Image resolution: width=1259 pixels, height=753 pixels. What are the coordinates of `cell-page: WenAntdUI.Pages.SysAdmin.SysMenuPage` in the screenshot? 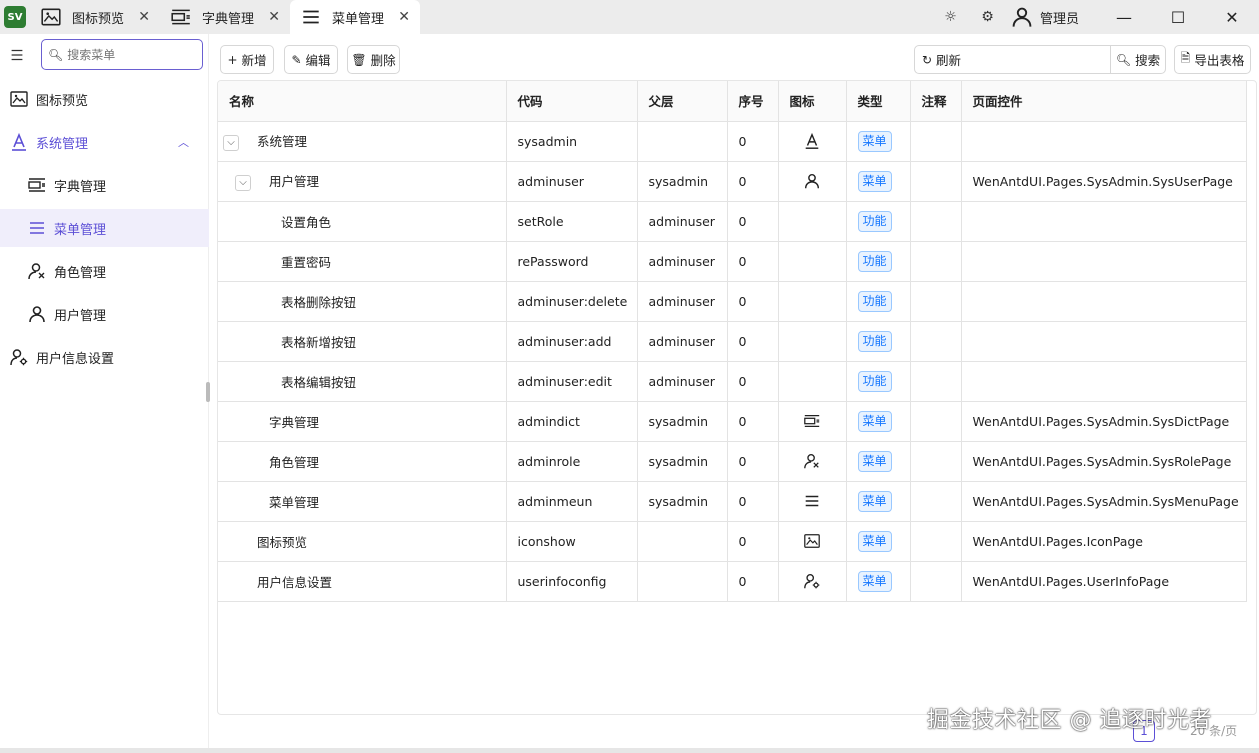 It's located at (1104, 501).